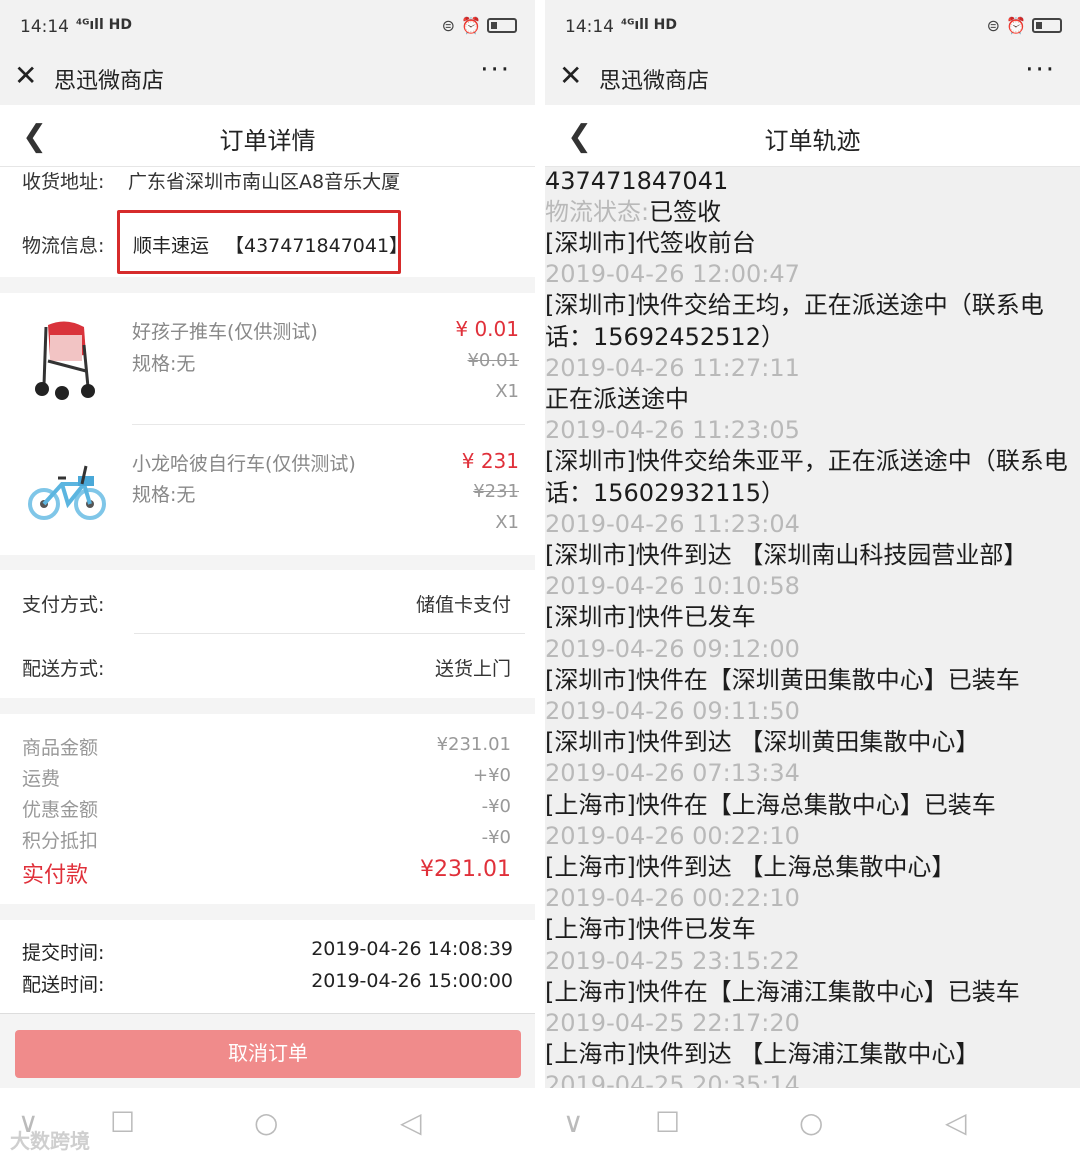 The image size is (1080, 1159). I want to click on tracking-event: 话：15692452512）, so click(665, 336).